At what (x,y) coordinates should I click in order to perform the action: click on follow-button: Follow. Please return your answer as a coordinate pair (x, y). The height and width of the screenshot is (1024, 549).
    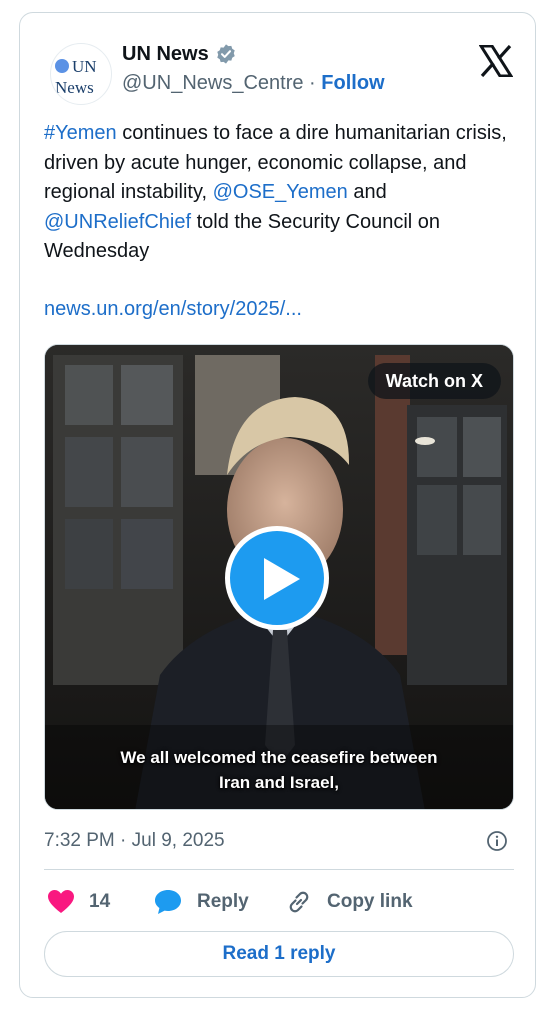
    Looking at the image, I should click on (352, 83).